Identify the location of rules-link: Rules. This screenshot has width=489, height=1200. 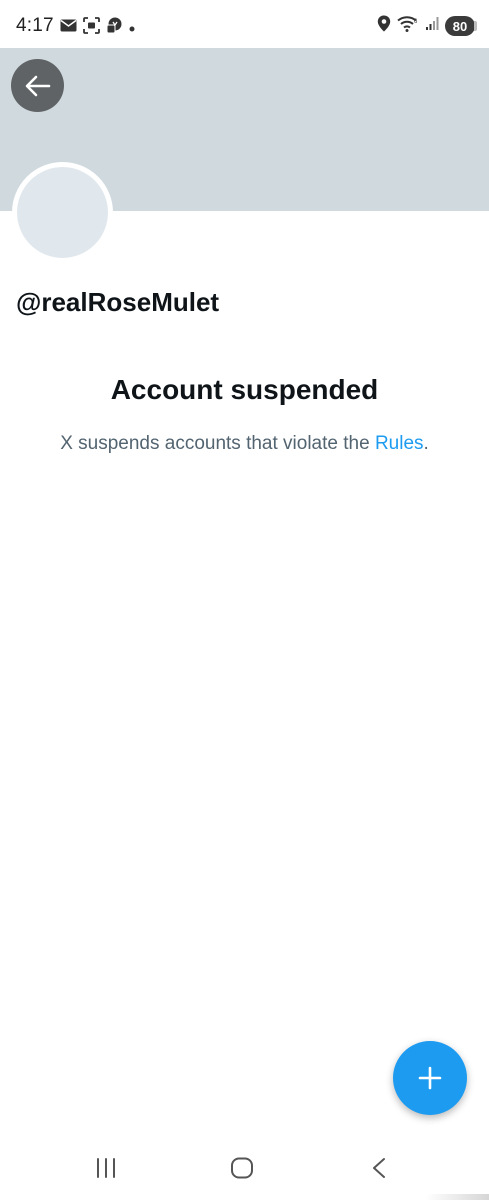
(399, 443).